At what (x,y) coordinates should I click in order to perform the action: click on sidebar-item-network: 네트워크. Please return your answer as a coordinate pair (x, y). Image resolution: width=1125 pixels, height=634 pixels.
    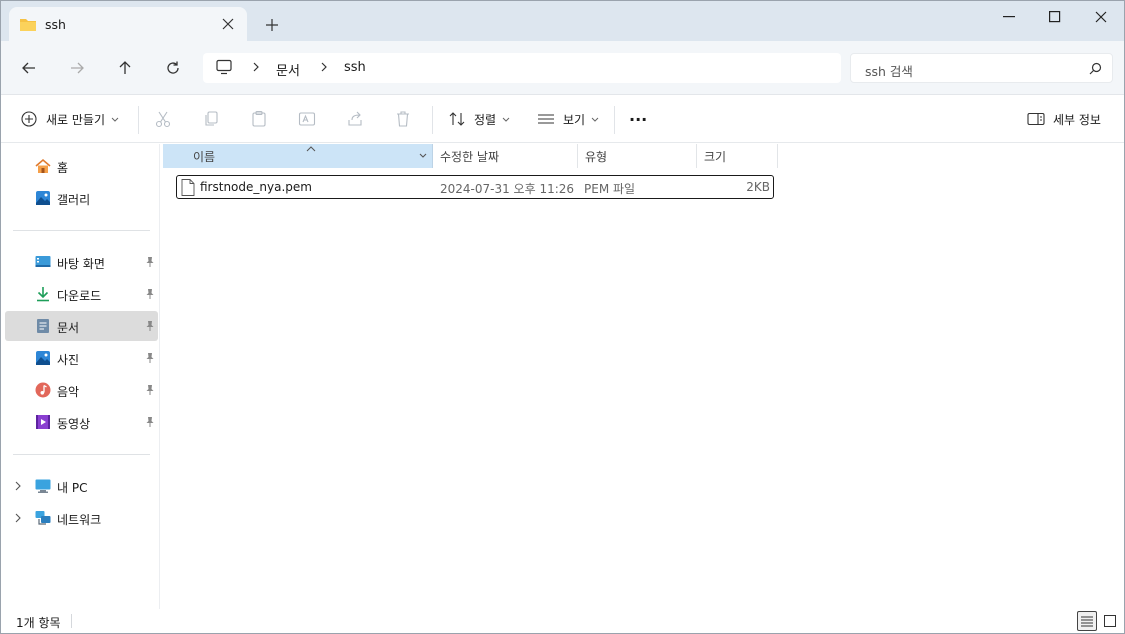
    Looking at the image, I should click on (81, 518).